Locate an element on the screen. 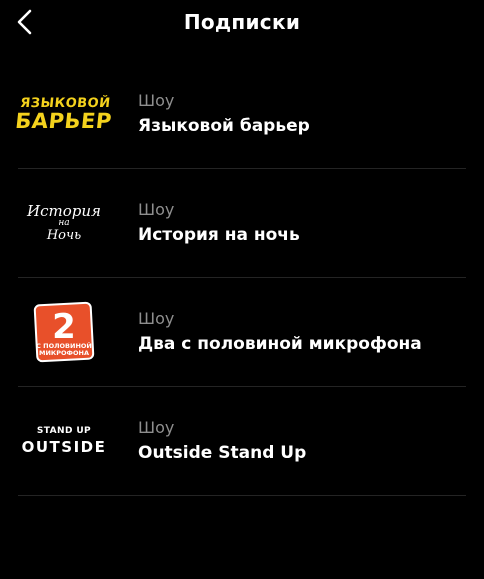 This screenshot has height=579, width=484. logo-text-line3: Ночь is located at coordinates (64, 235).